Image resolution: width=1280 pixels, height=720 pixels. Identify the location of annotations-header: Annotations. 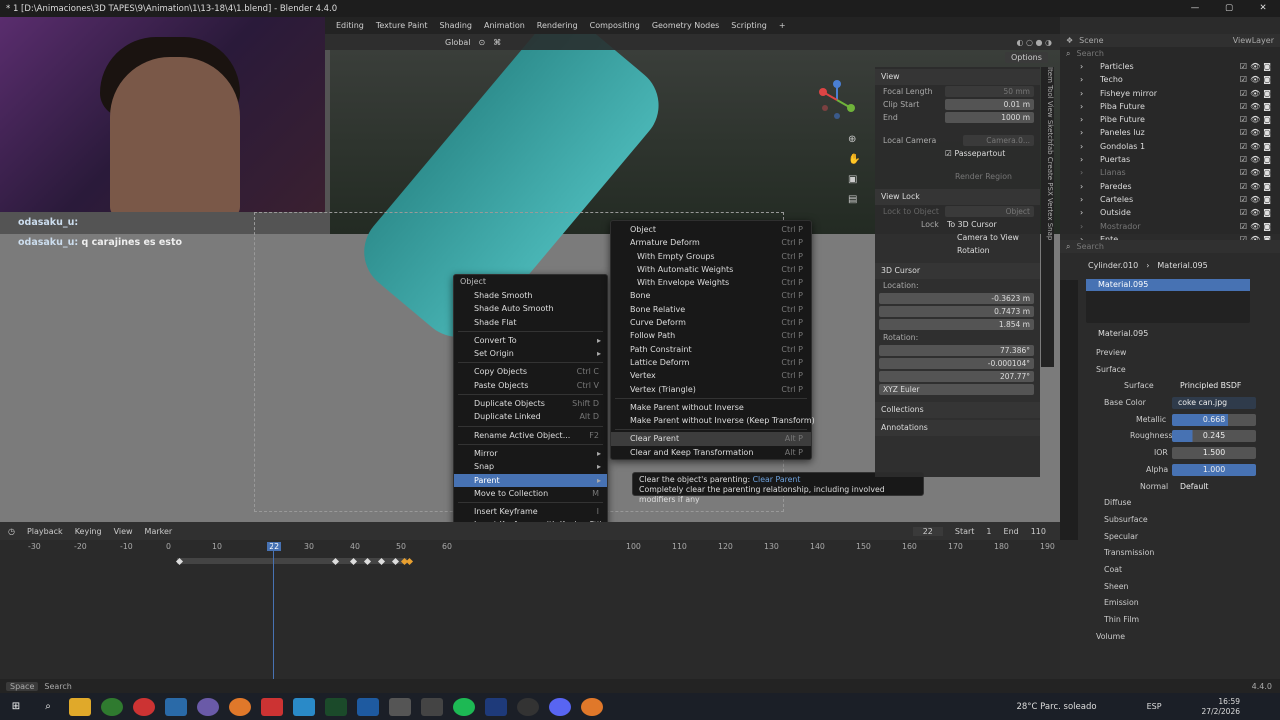
(957, 428).